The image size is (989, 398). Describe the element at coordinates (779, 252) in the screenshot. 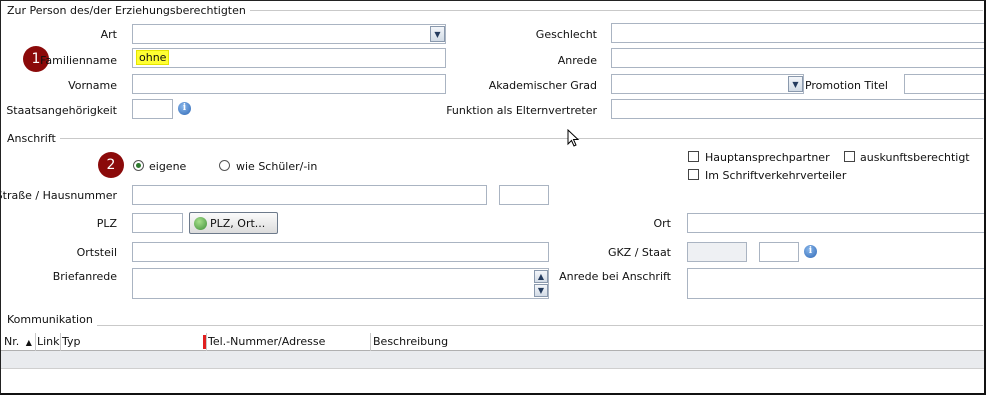

I see `staat-input` at that location.